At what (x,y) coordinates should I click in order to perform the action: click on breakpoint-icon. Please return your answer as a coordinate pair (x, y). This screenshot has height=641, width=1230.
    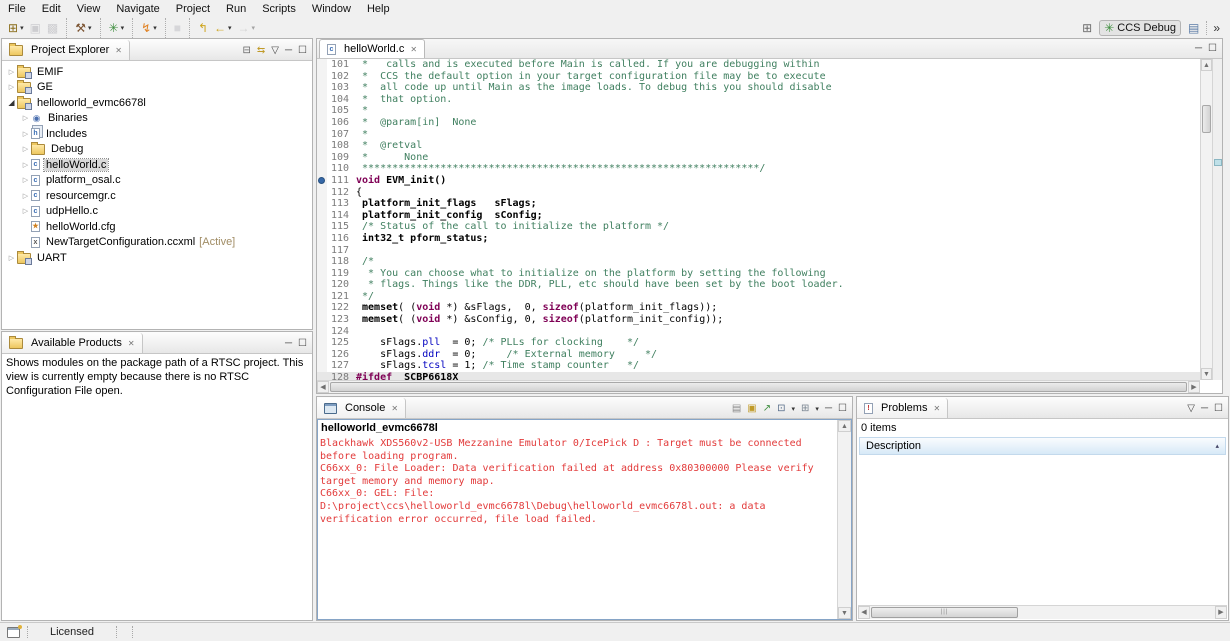
    Looking at the image, I should click on (321, 180).